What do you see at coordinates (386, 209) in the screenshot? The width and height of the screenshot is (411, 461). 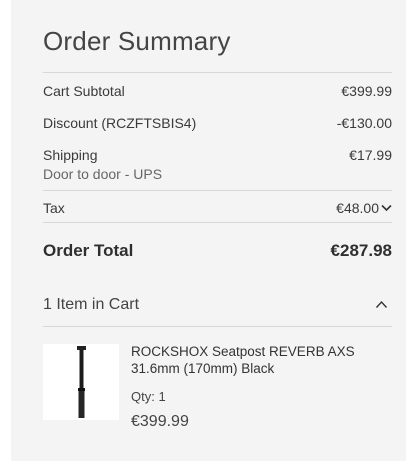 I see `chevron-down-icon` at bounding box center [386, 209].